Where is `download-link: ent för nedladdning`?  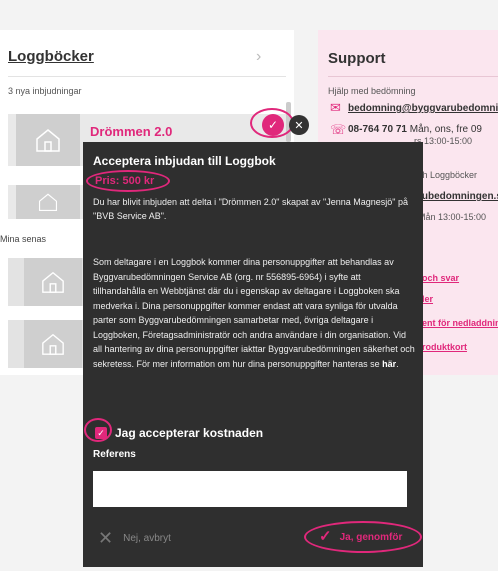
download-link: ent för nedladdning is located at coordinates (460, 323).